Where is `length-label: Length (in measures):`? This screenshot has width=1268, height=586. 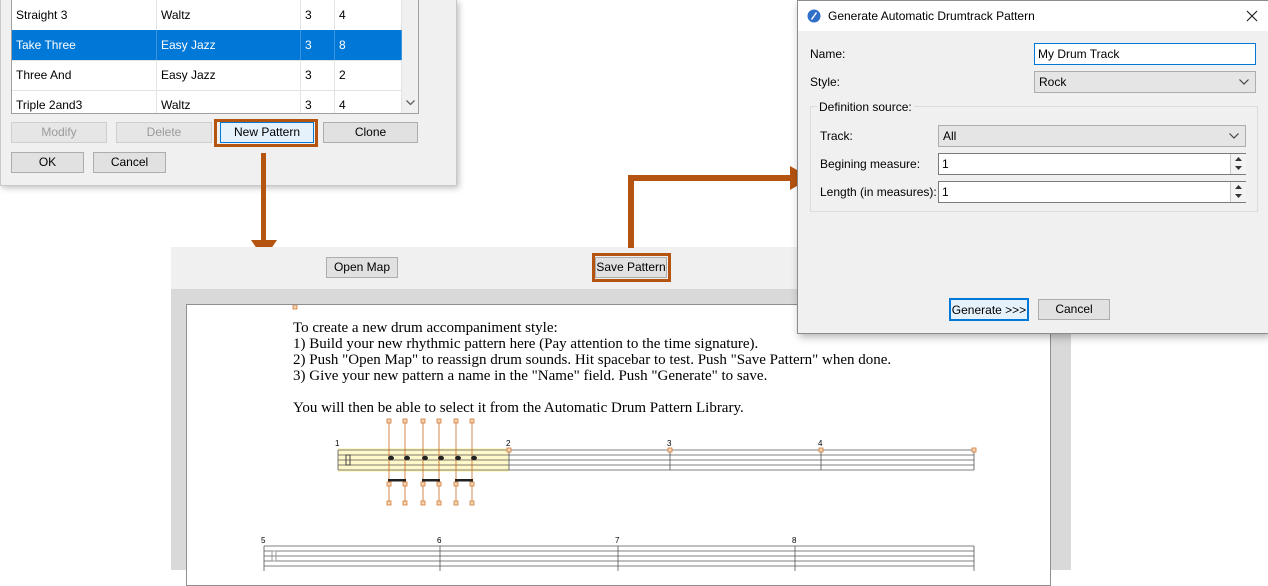
length-label: Length (in measures): is located at coordinates (878, 192).